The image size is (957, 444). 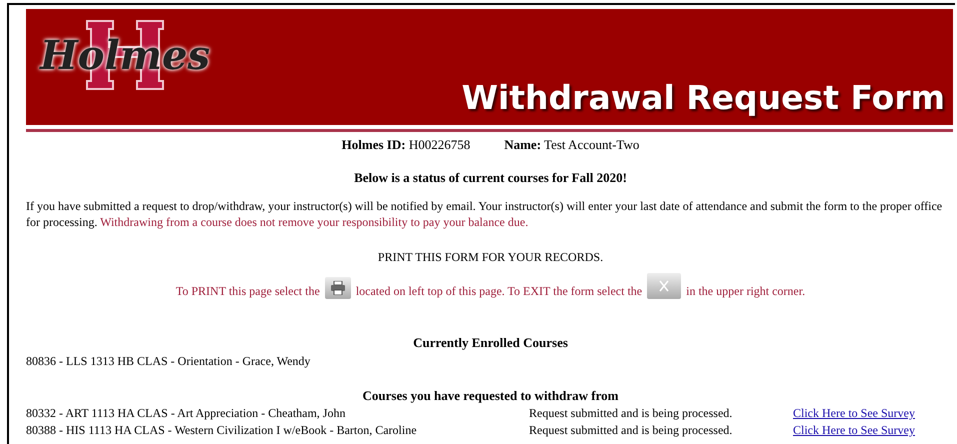 What do you see at coordinates (490, 343) in the screenshot?
I see `section-heading: Currently Enrolled Courses` at bounding box center [490, 343].